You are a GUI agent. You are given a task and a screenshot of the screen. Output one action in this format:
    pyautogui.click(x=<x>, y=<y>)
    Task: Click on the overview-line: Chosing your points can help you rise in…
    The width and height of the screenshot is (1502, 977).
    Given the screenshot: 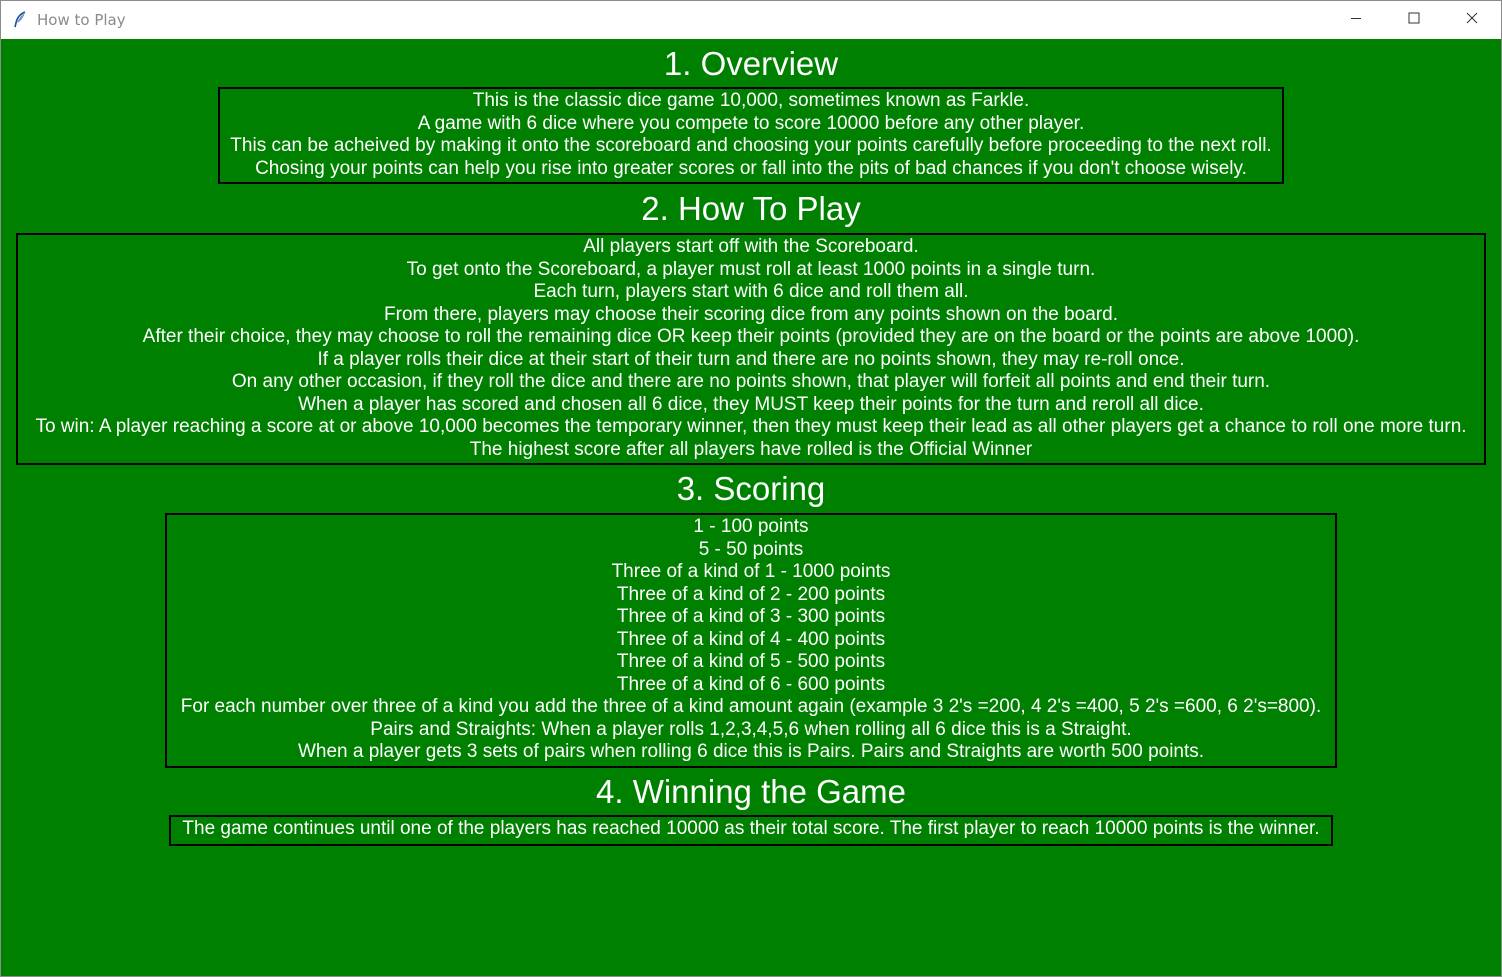 What is the action you would take?
    pyautogui.click(x=751, y=168)
    